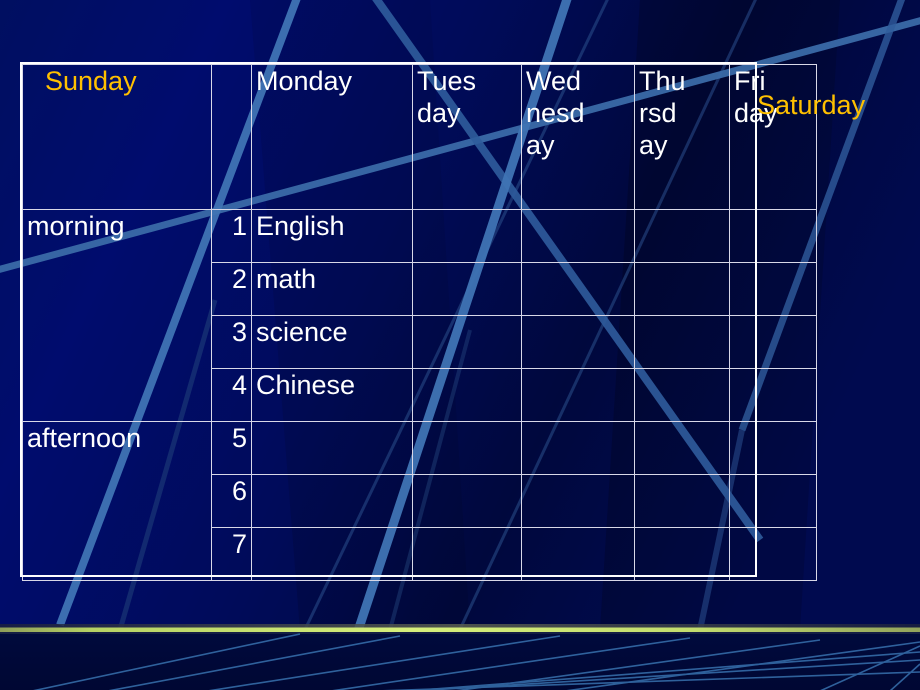 This screenshot has height=690, width=920. What do you see at coordinates (231, 137) in the screenshot?
I see `header-cell-period-number` at bounding box center [231, 137].